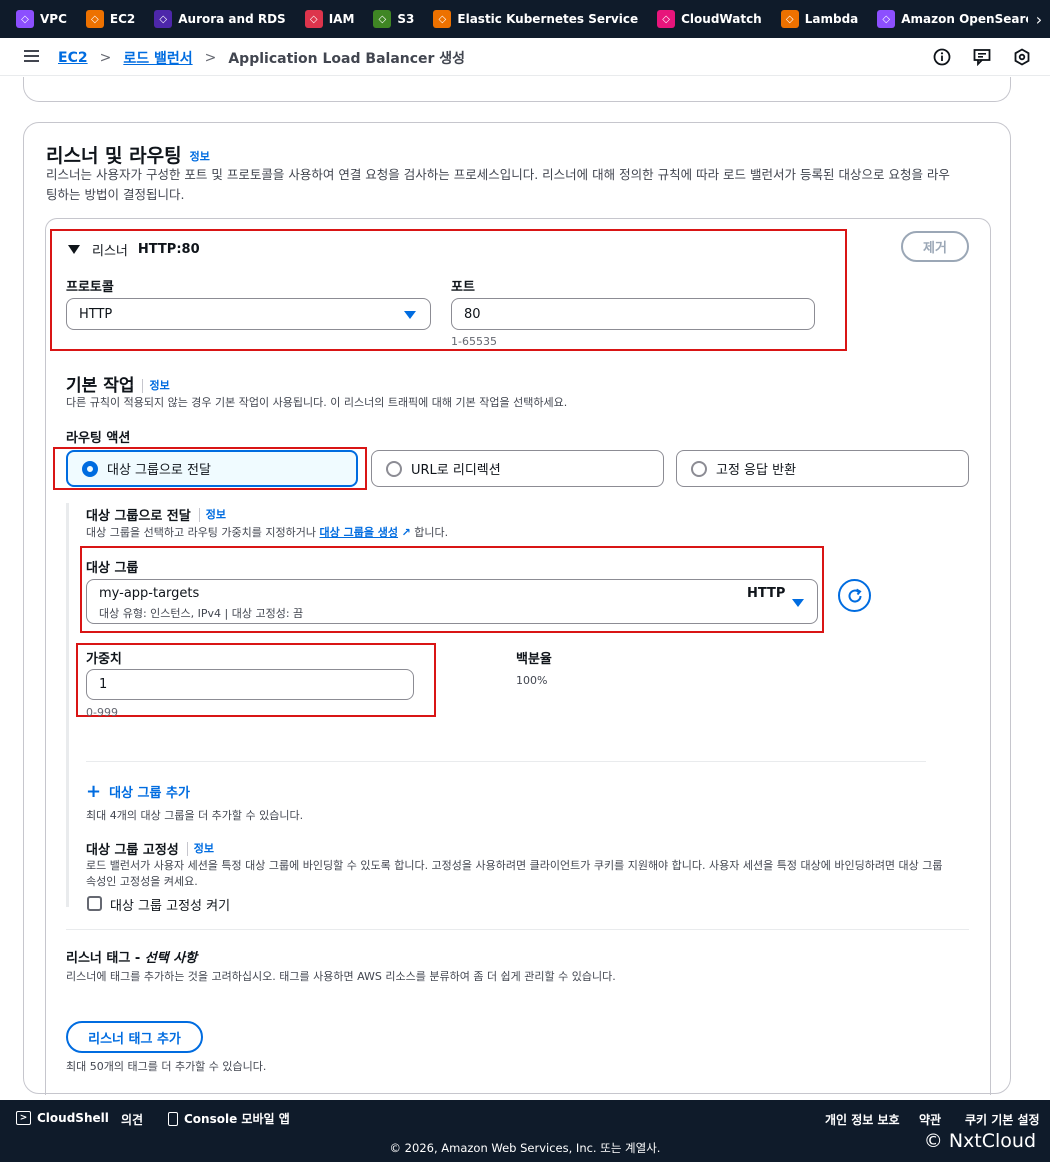  Describe the element at coordinates (886, 19) in the screenshot. I see `opensearch-icon: ◇` at that location.